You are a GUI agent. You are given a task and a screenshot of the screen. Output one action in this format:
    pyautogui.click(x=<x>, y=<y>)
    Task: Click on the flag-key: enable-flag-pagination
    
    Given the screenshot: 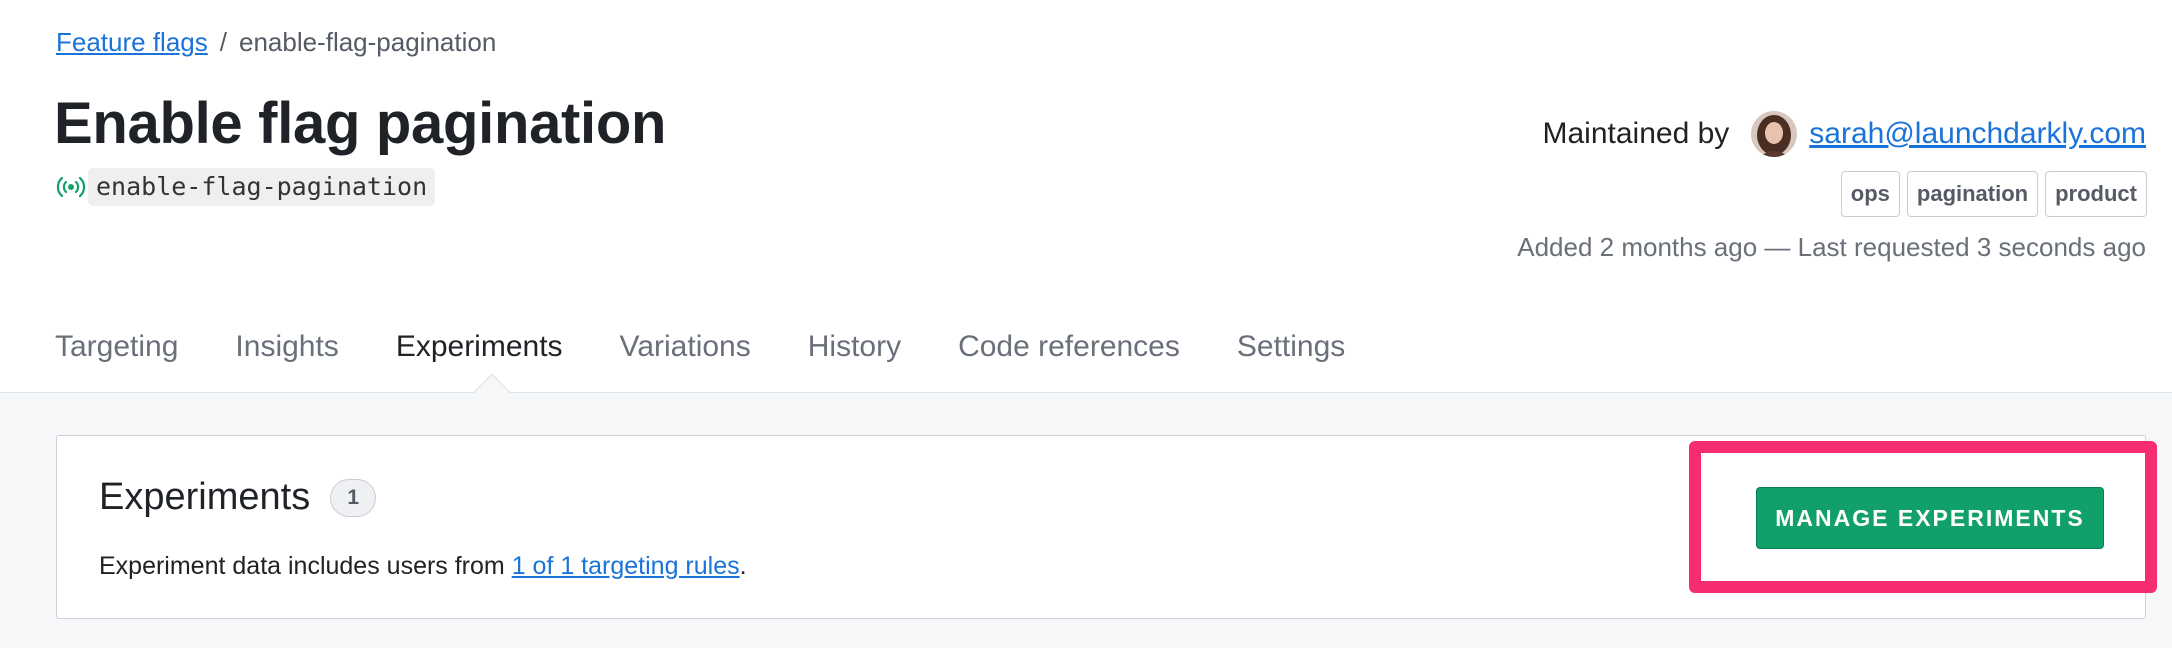 What is the action you would take?
    pyautogui.click(x=262, y=187)
    